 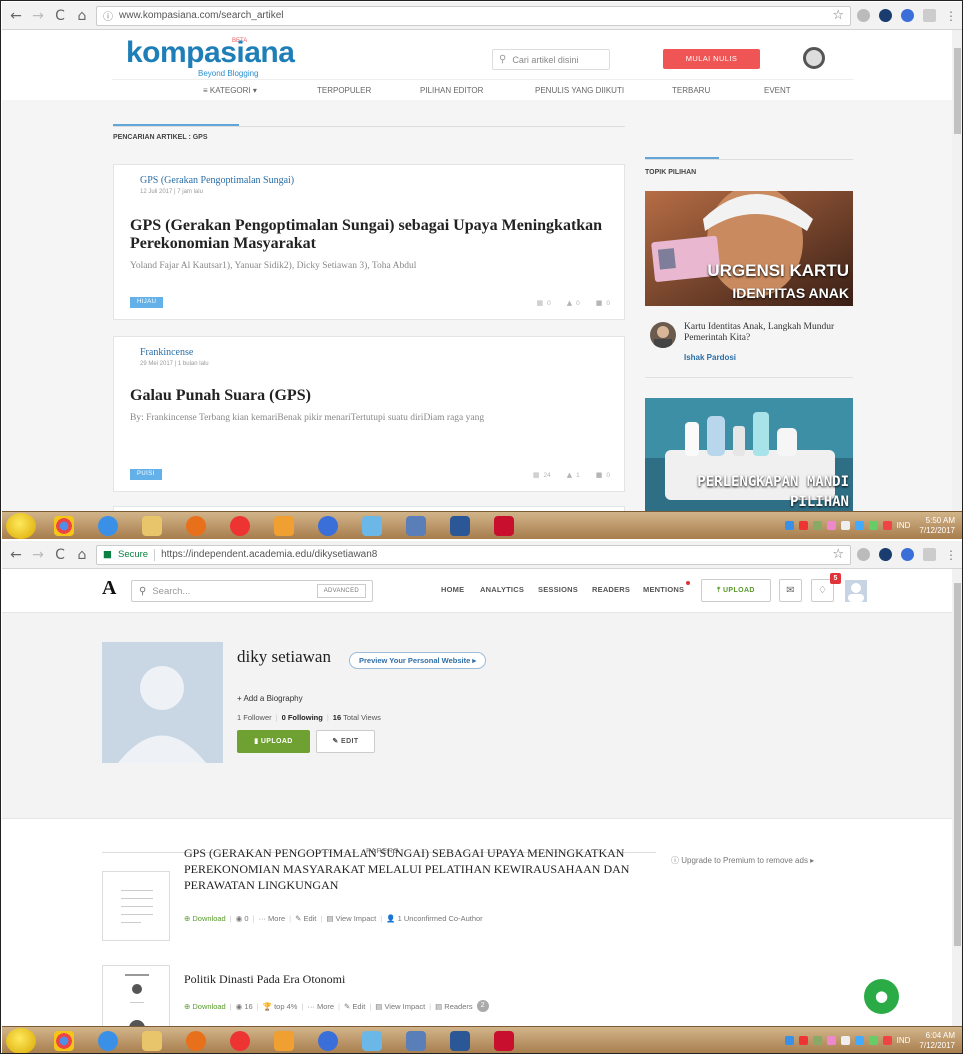 What do you see at coordinates (230, 90) in the screenshot?
I see `nav-kategori: ≡ KATEGORI ▾` at bounding box center [230, 90].